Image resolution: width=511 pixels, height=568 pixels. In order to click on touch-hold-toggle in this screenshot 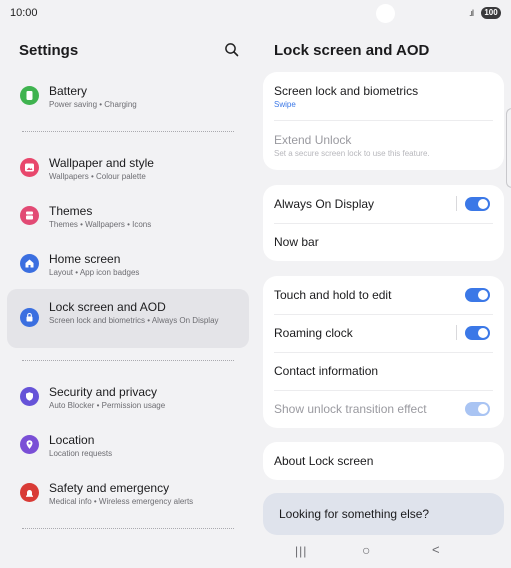, I will do `click(477, 295)`.